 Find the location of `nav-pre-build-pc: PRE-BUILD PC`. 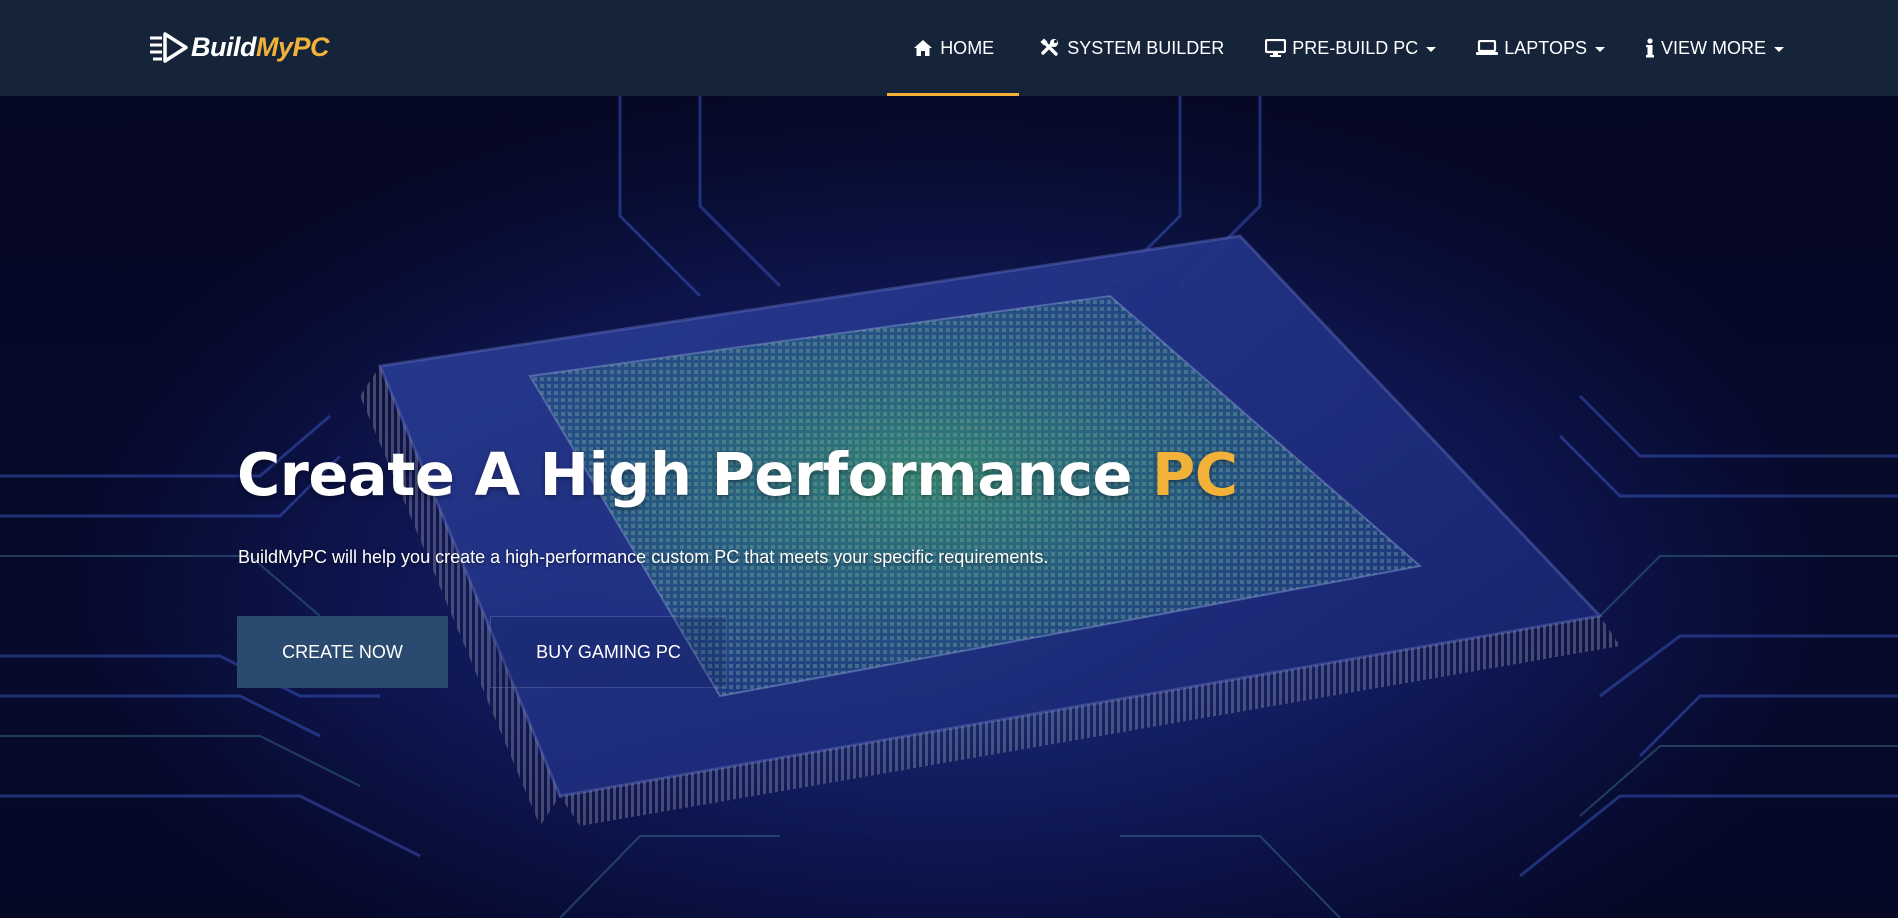

nav-pre-build-pc: PRE-BUILD PC is located at coordinates (1350, 48).